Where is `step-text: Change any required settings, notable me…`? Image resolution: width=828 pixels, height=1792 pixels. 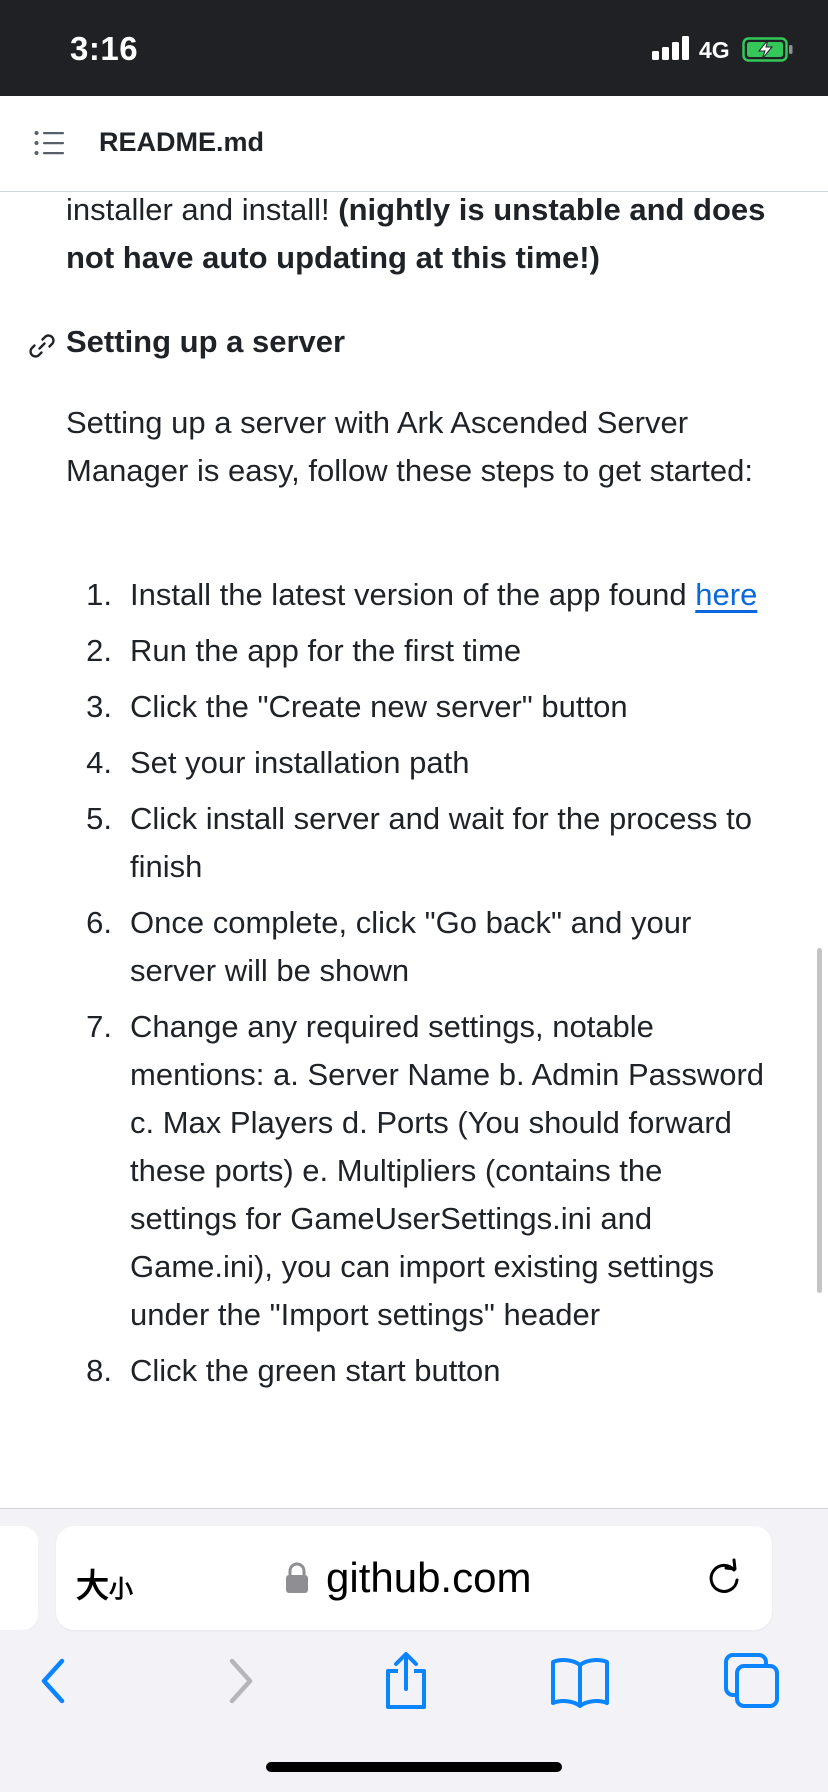 step-text: Change any required settings, notable me… is located at coordinates (447, 1170).